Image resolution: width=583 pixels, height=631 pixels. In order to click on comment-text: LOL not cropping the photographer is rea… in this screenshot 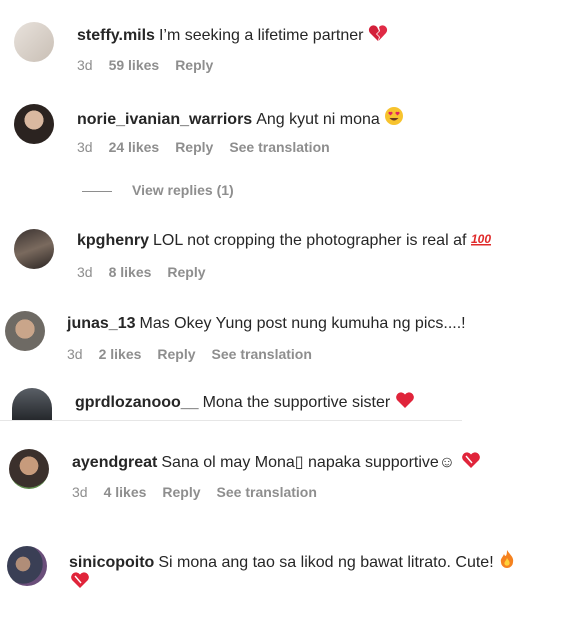, I will do `click(310, 240)`.